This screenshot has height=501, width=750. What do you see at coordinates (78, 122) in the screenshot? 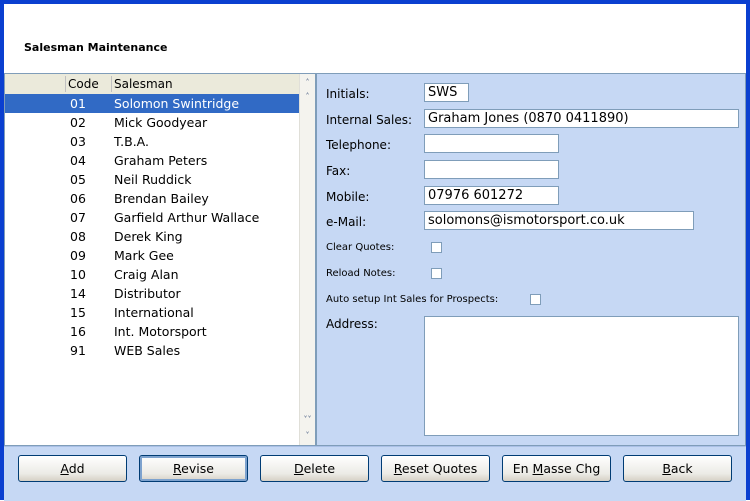
I see `row-code: 02` at bounding box center [78, 122].